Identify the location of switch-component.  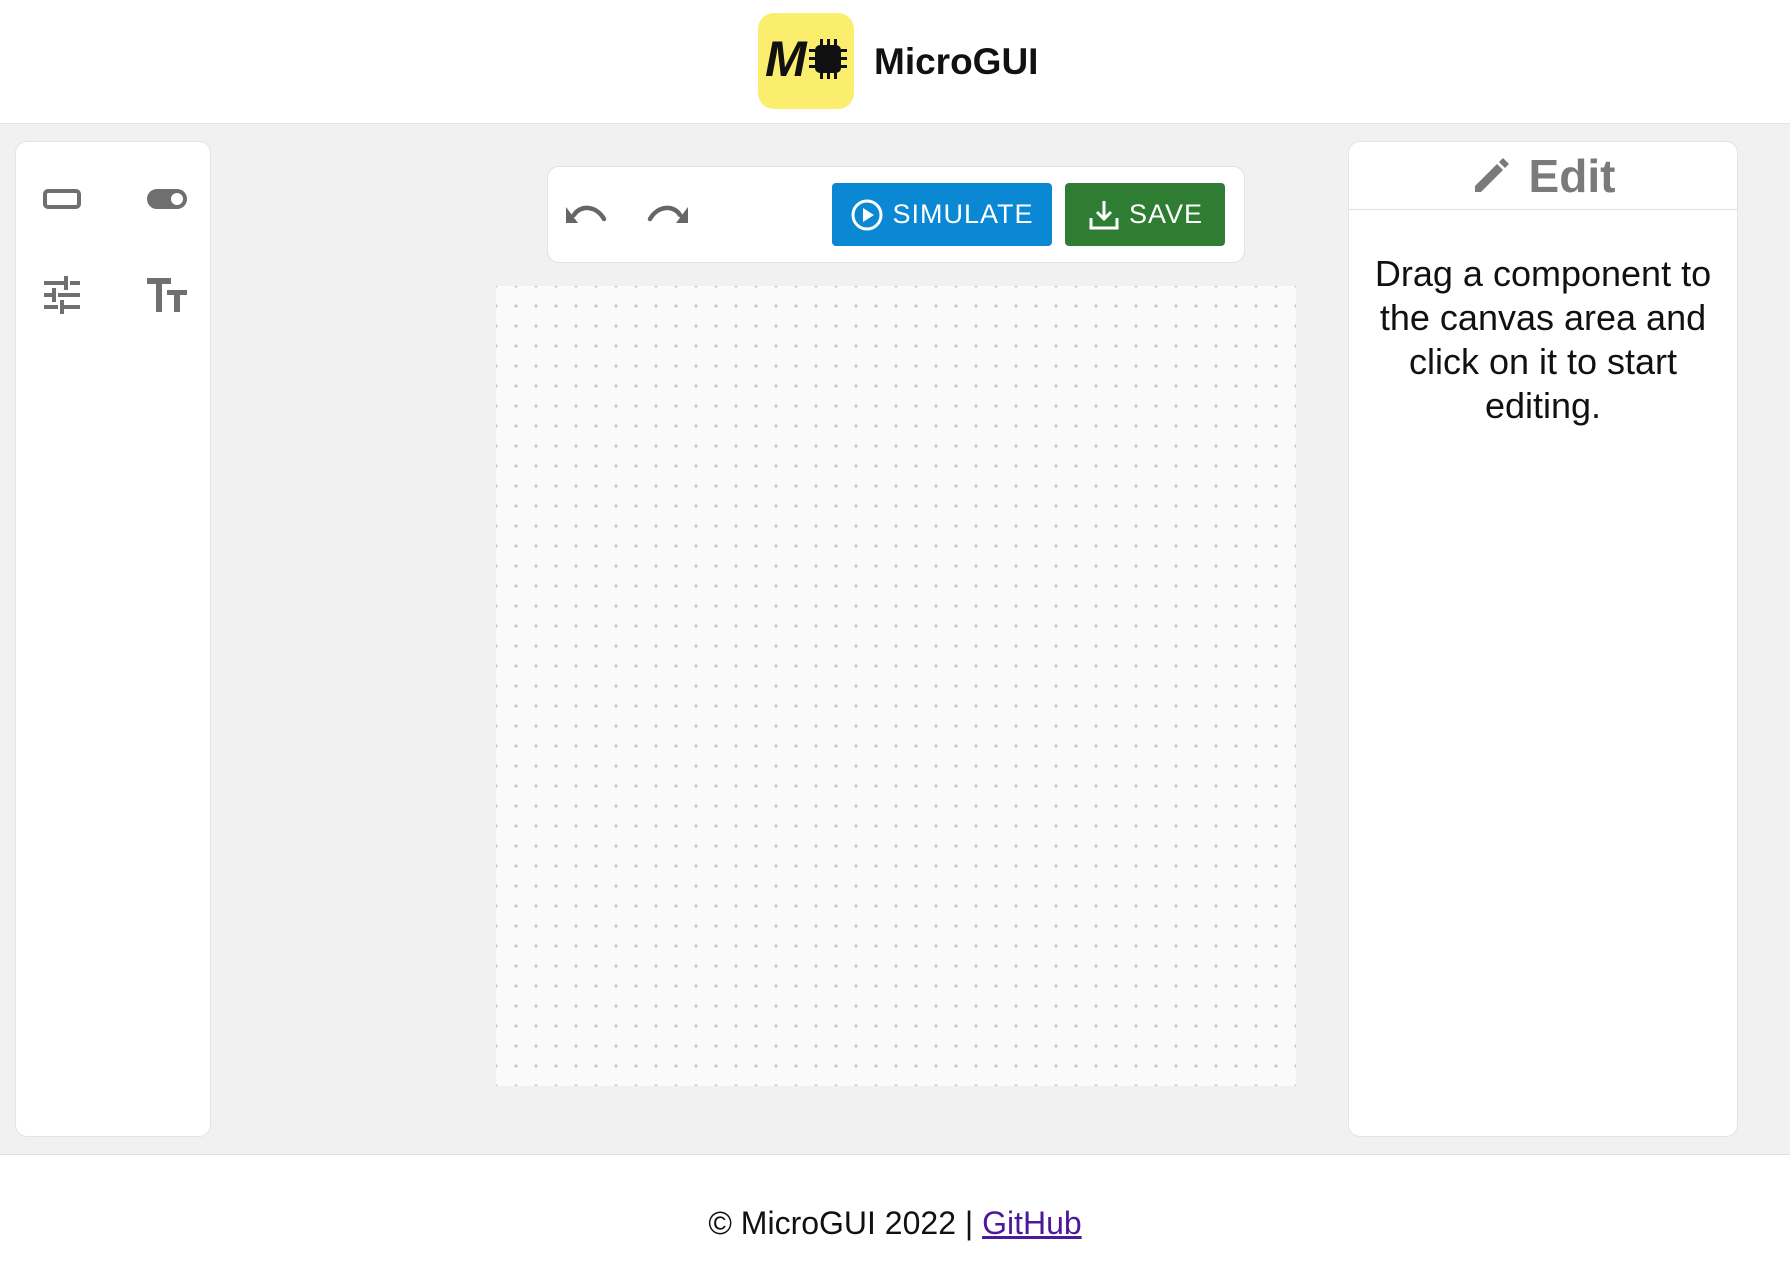
(167, 199).